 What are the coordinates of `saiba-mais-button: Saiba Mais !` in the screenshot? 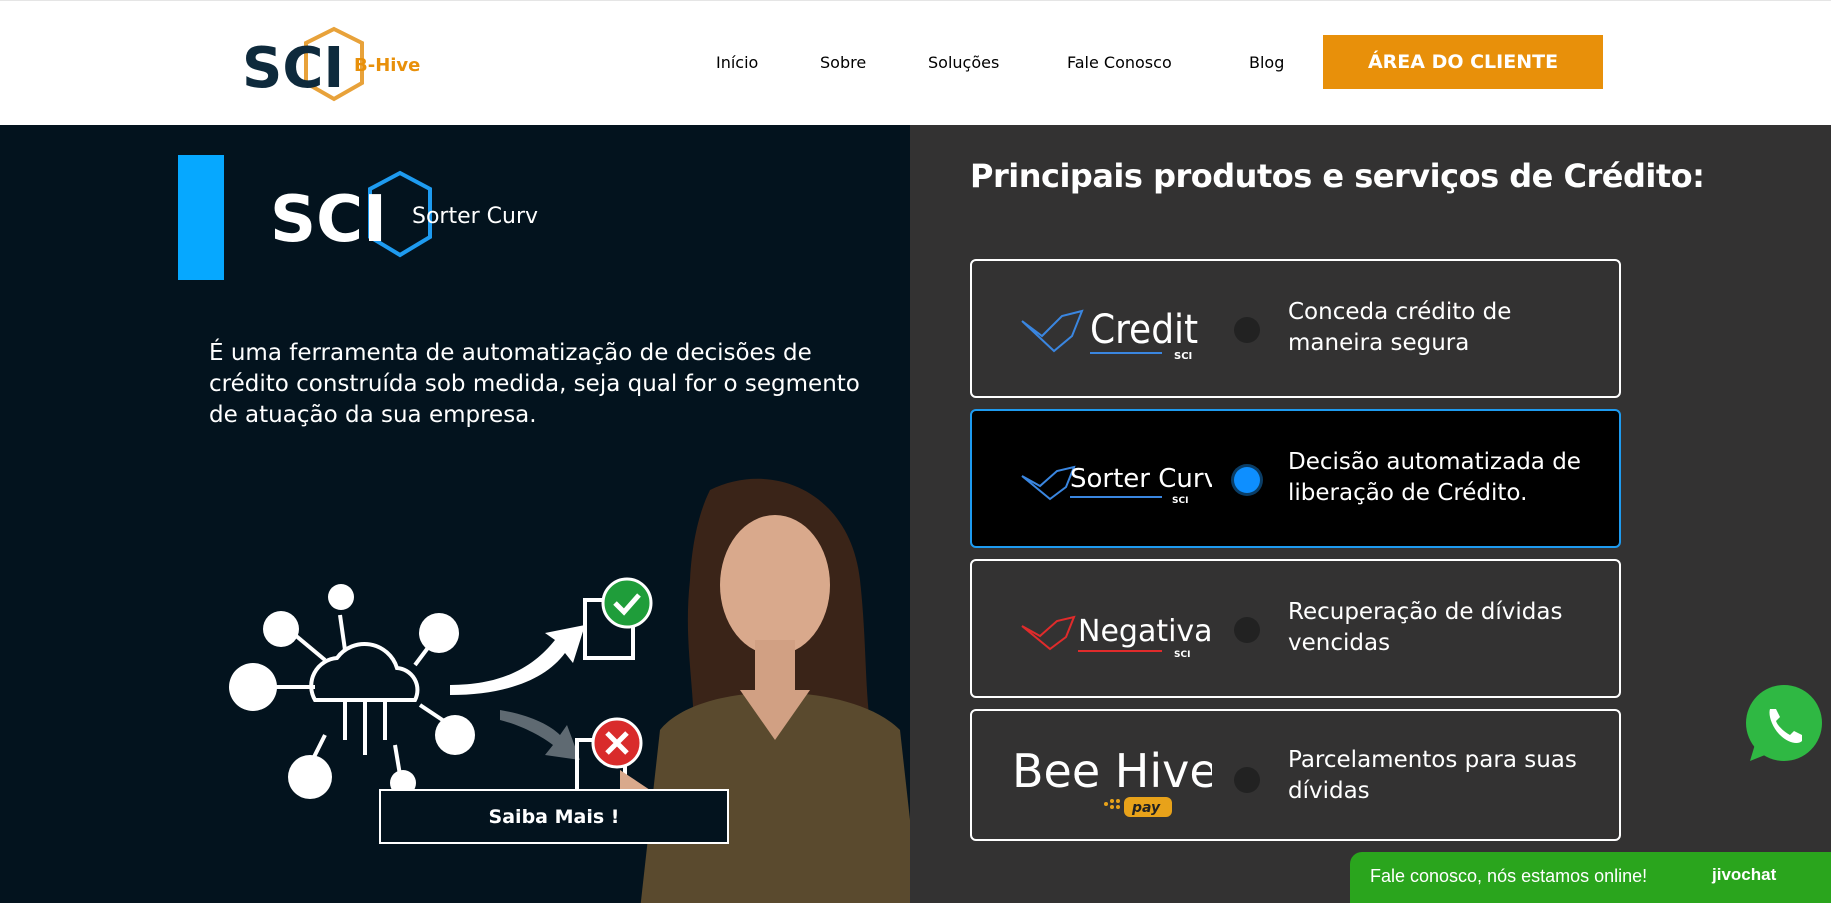 It's located at (554, 816).